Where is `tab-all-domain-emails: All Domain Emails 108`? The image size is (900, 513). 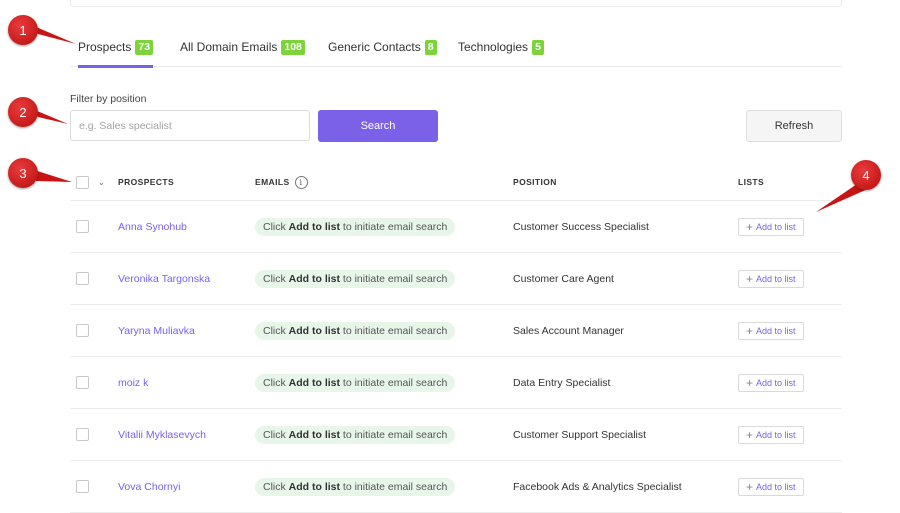
tab-all-domain-emails: All Domain Emails 108 is located at coordinates (242, 47).